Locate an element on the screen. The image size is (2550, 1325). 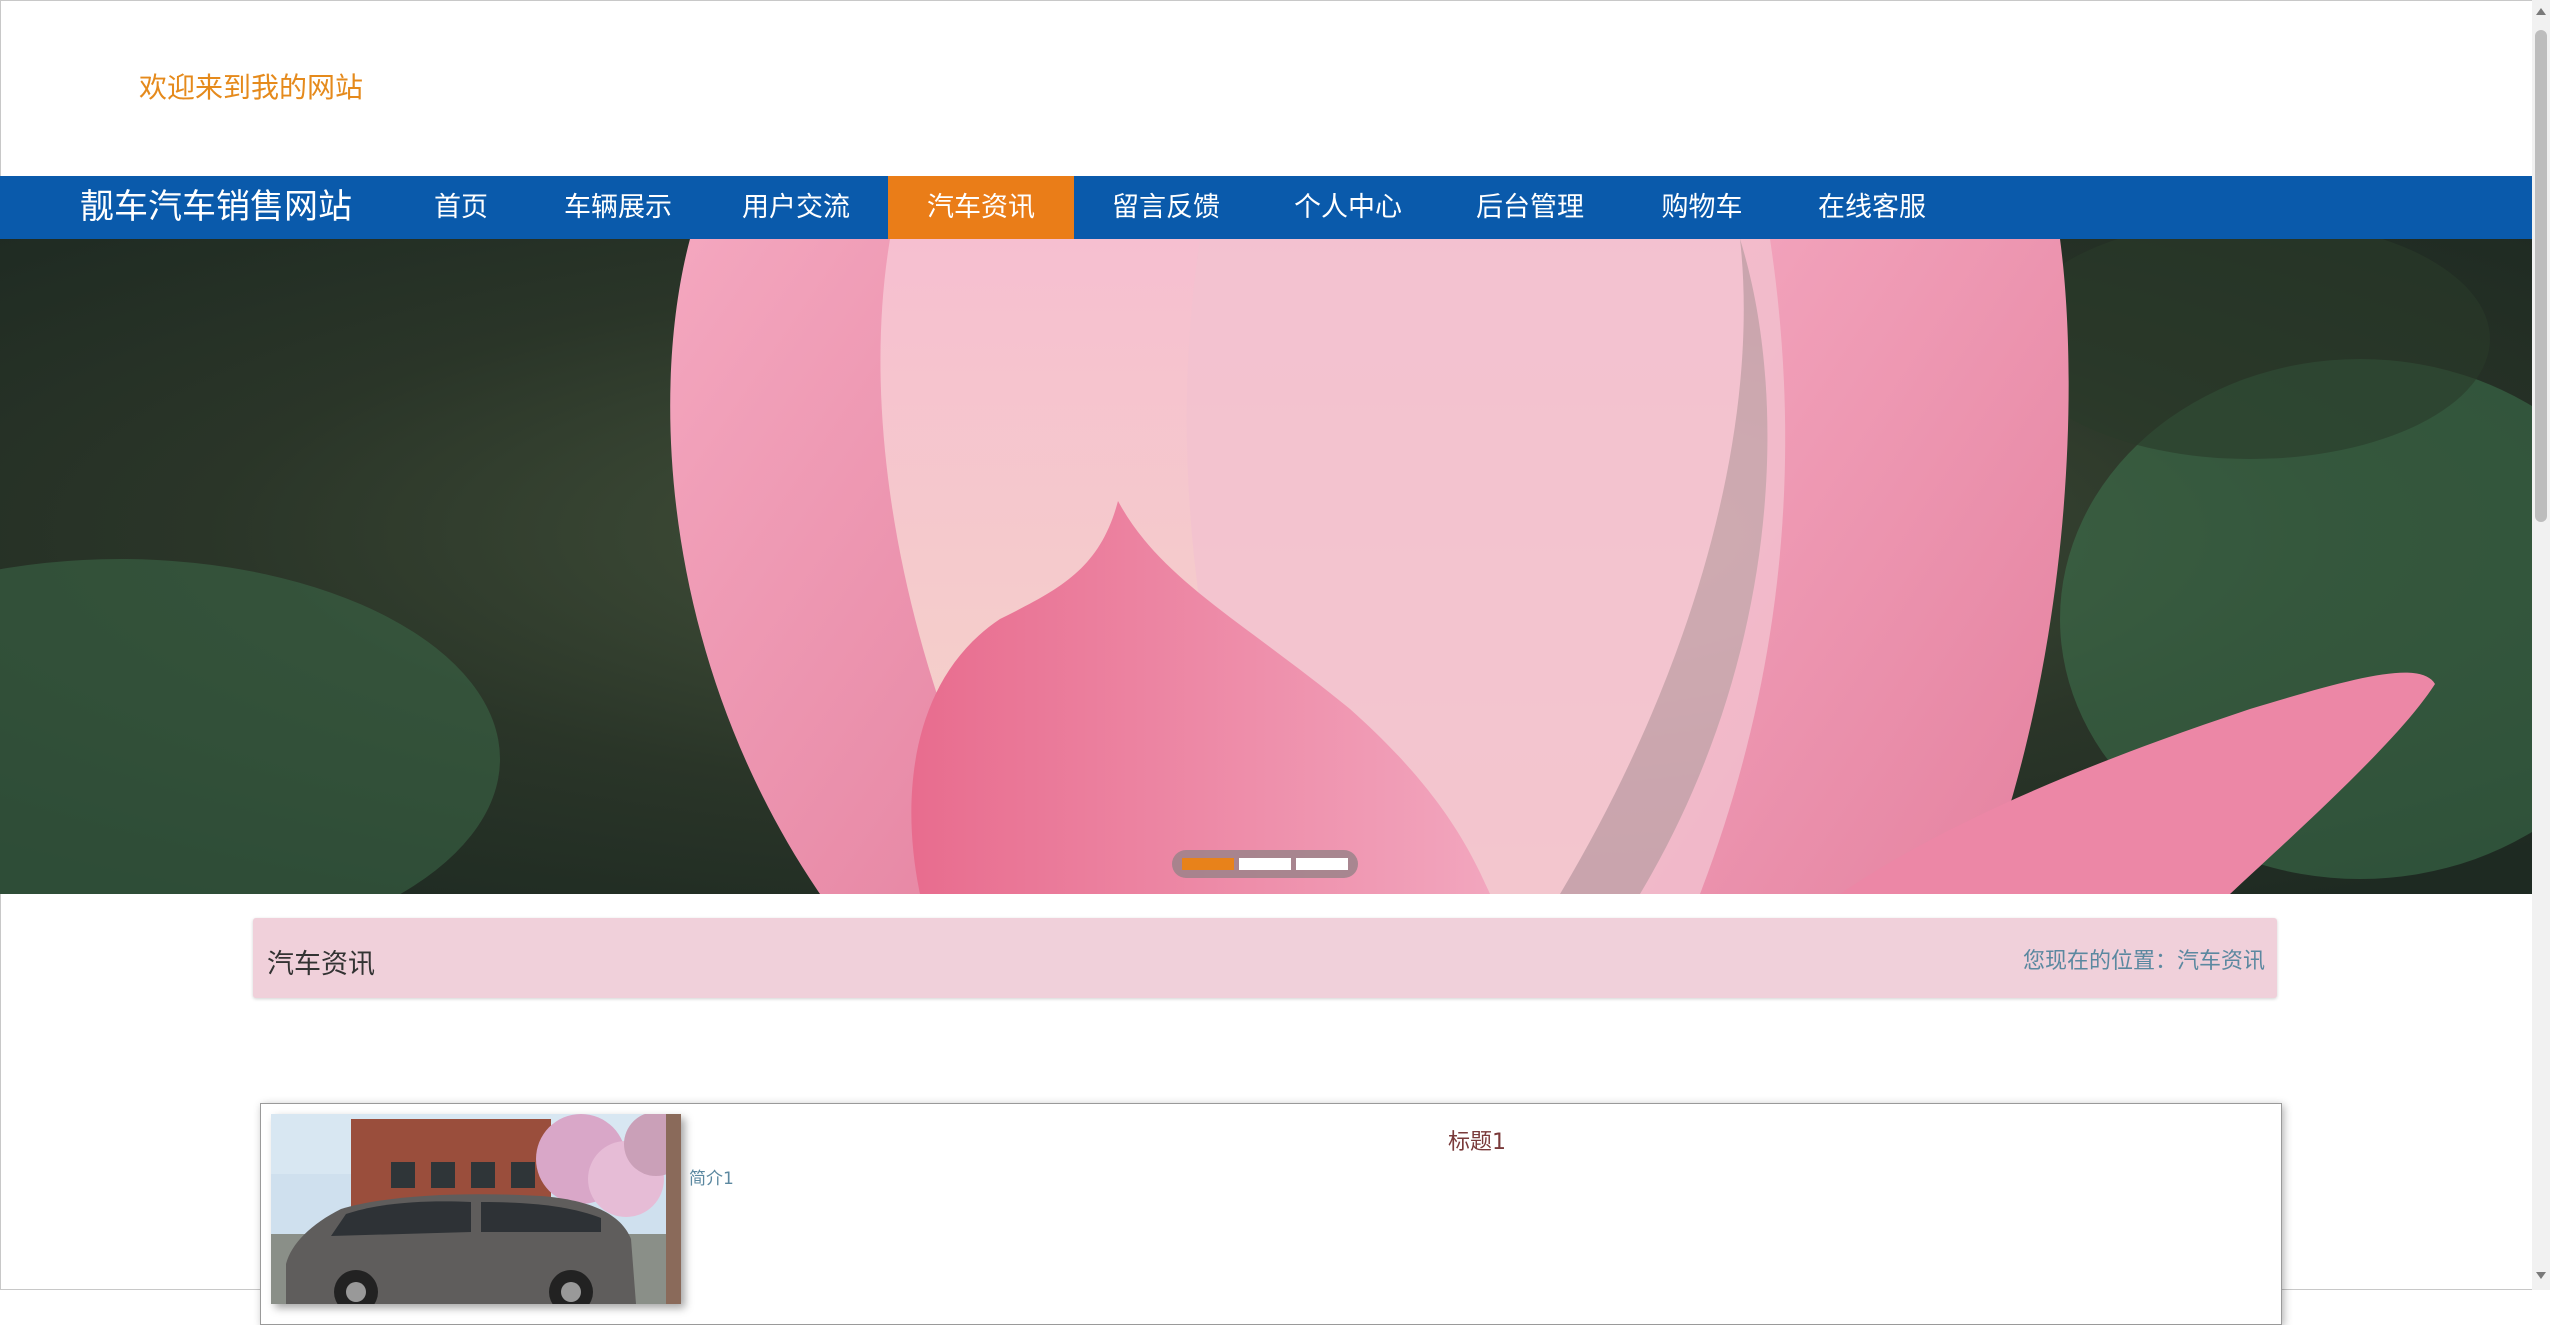
scroll-down-arrow-icon is located at coordinates (2541, 1275).